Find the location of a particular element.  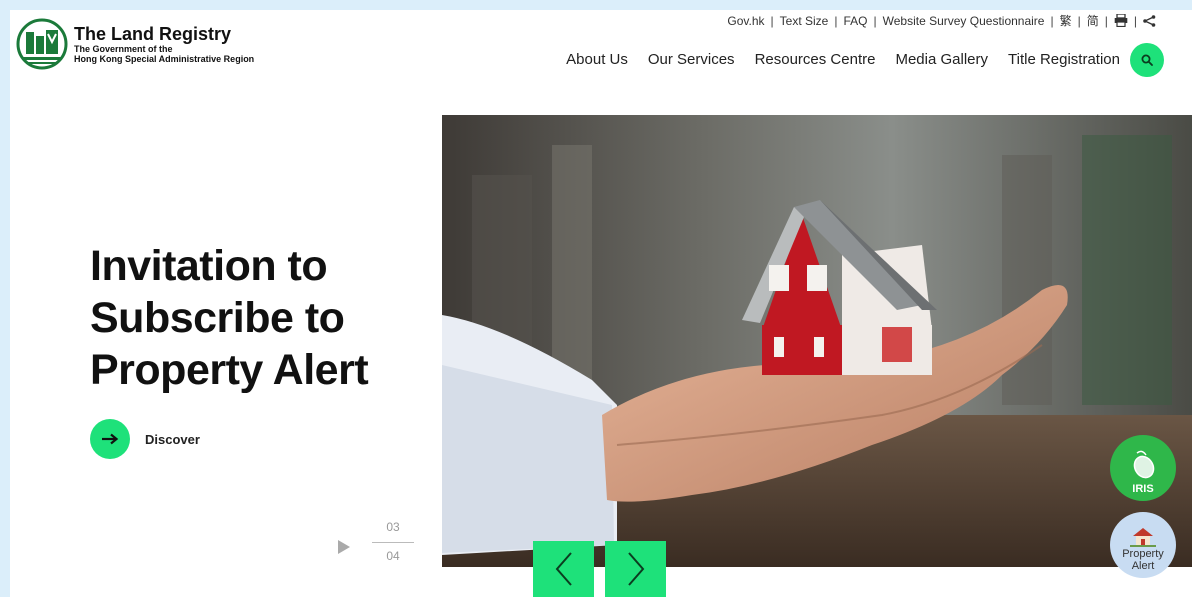

hero-line-3-highlighted: Property Alert is located at coordinates (229, 370).